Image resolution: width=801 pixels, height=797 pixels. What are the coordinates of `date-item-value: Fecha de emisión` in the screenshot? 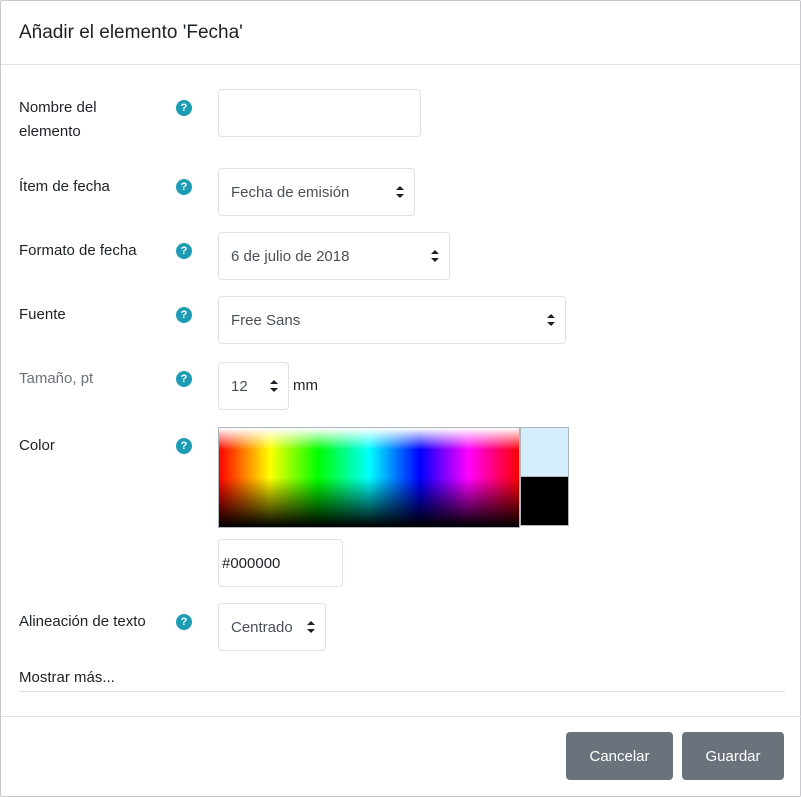 It's located at (290, 192).